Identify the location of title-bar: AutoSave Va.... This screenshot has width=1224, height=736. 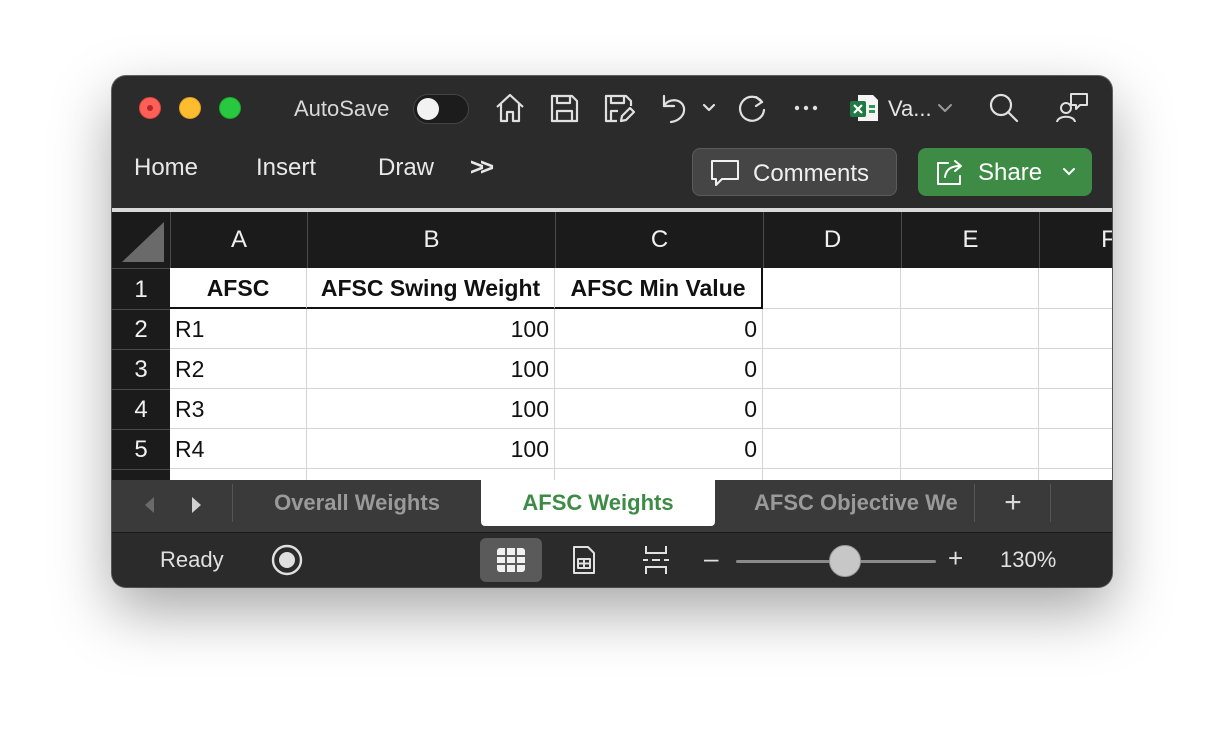
(612, 108).